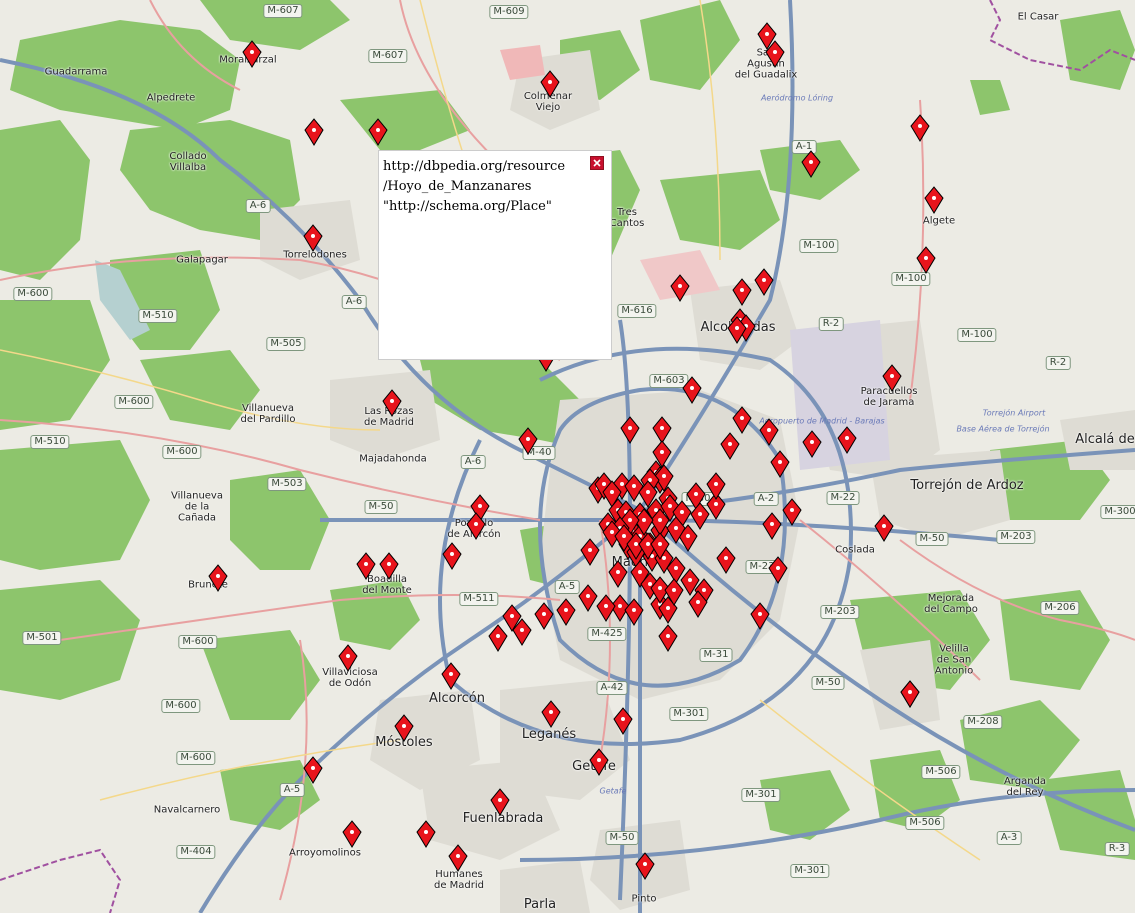 This screenshot has height=913, width=1135. Describe the element at coordinates (567, 587) in the screenshot. I see `road-shield: A-5` at that location.